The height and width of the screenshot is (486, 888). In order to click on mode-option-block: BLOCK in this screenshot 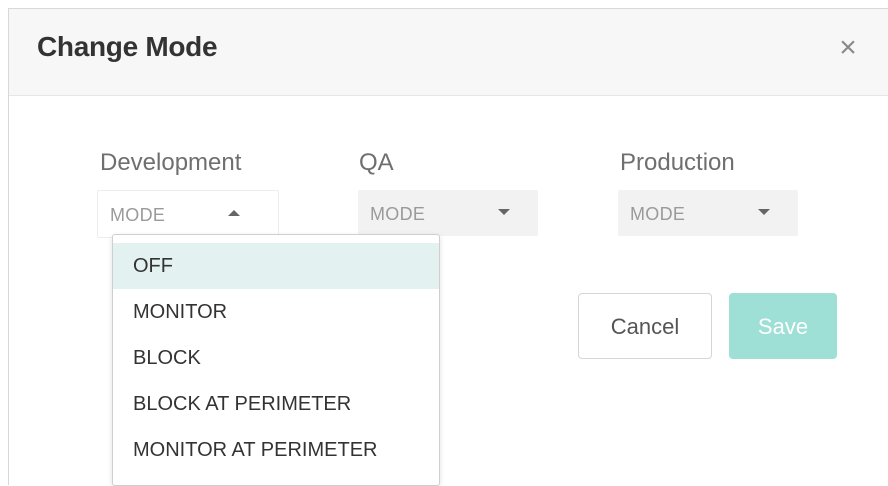, I will do `click(276, 358)`.